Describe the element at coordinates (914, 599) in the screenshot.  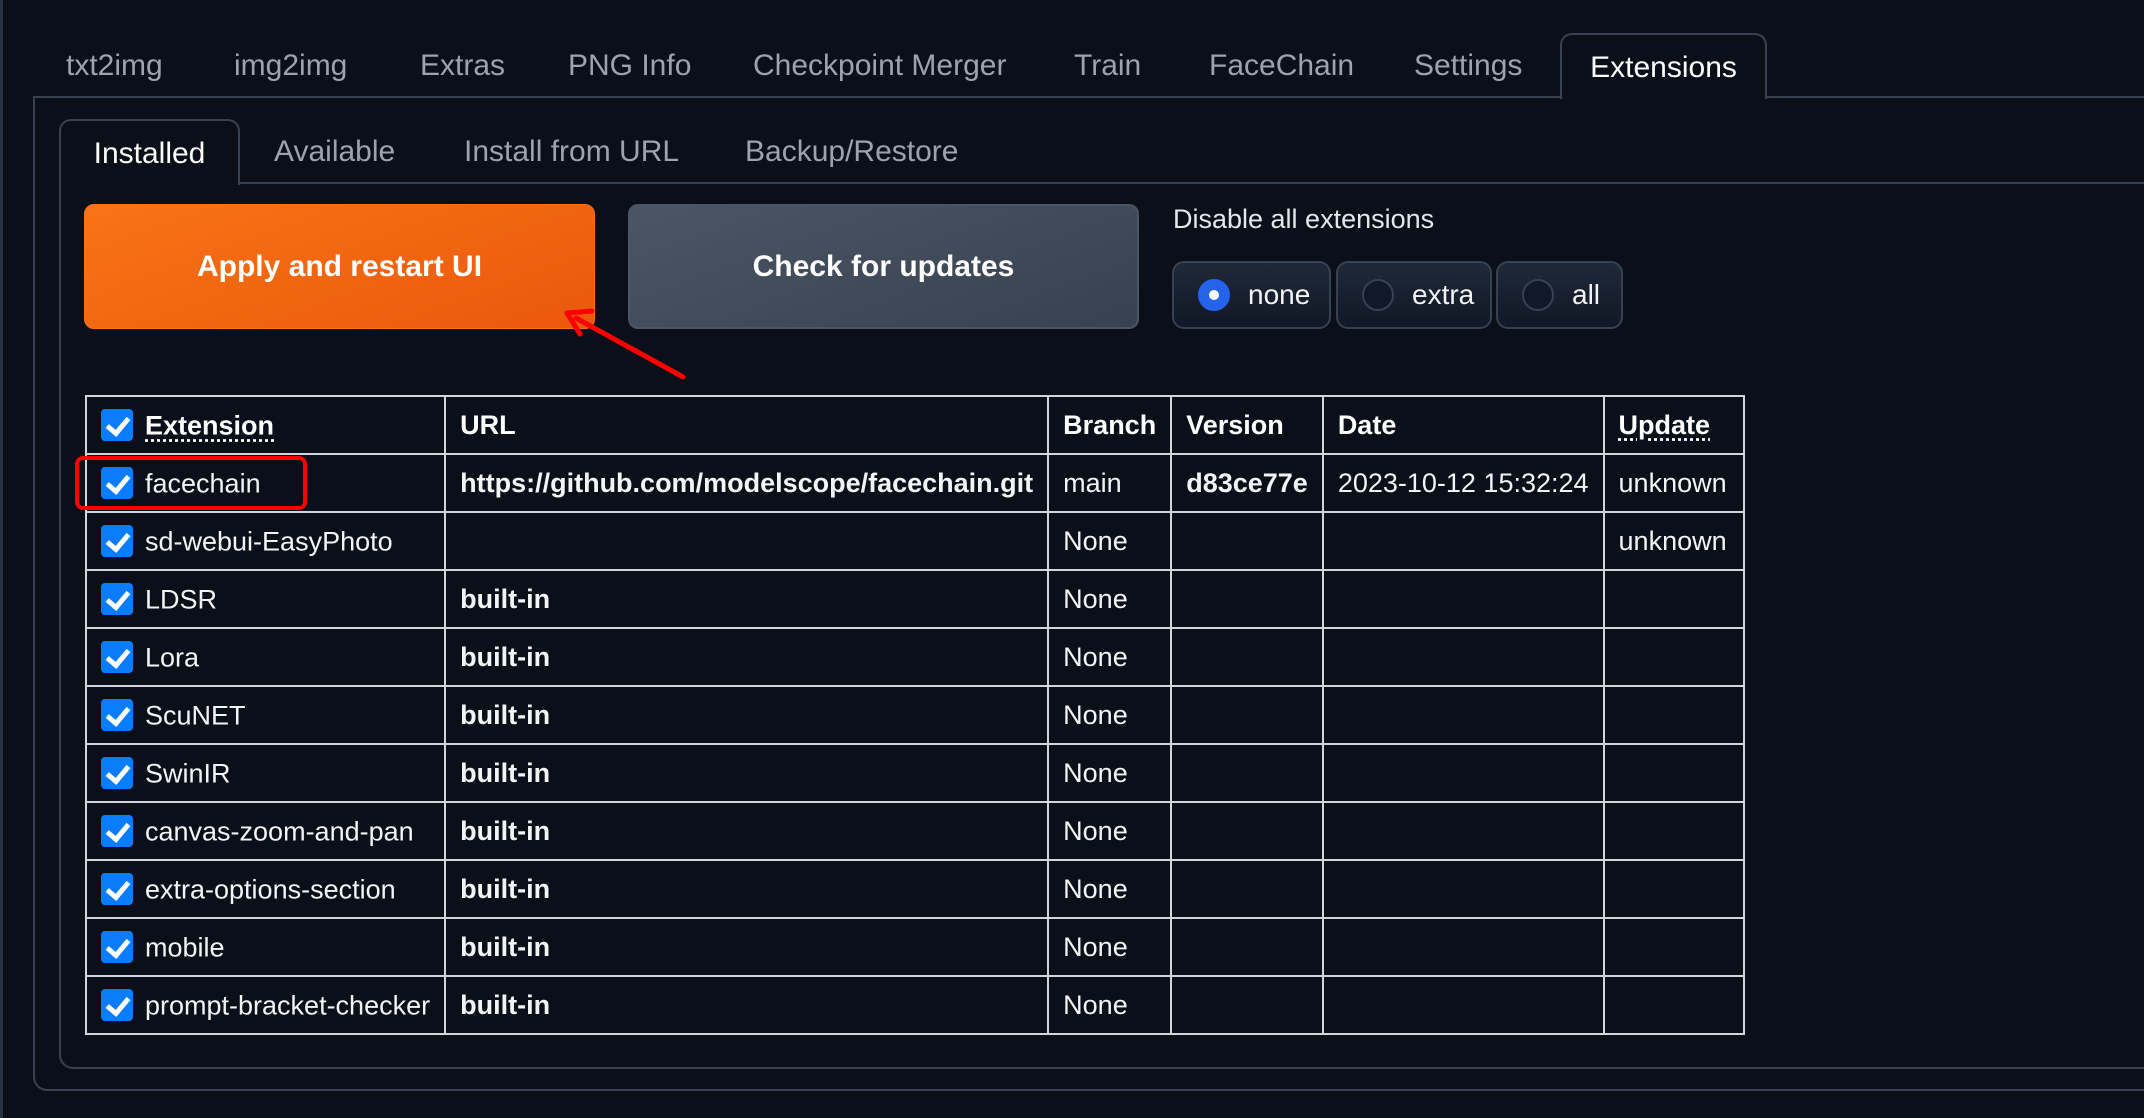
I see `table-row: LDSR built-in None` at that location.